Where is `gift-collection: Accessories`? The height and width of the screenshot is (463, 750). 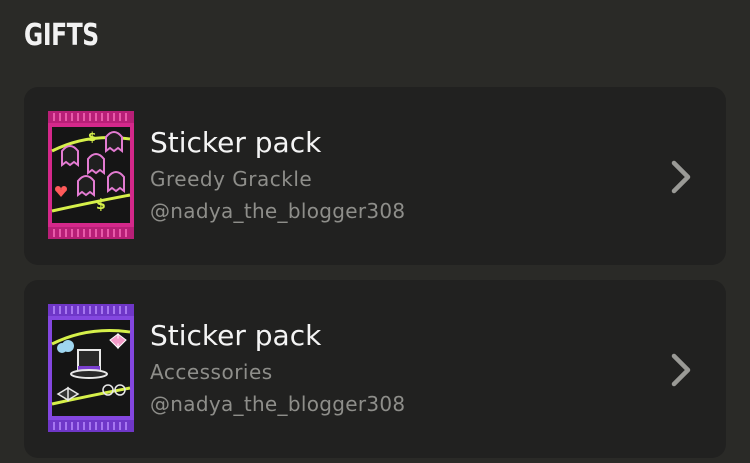
gift-collection: Accessories is located at coordinates (211, 372).